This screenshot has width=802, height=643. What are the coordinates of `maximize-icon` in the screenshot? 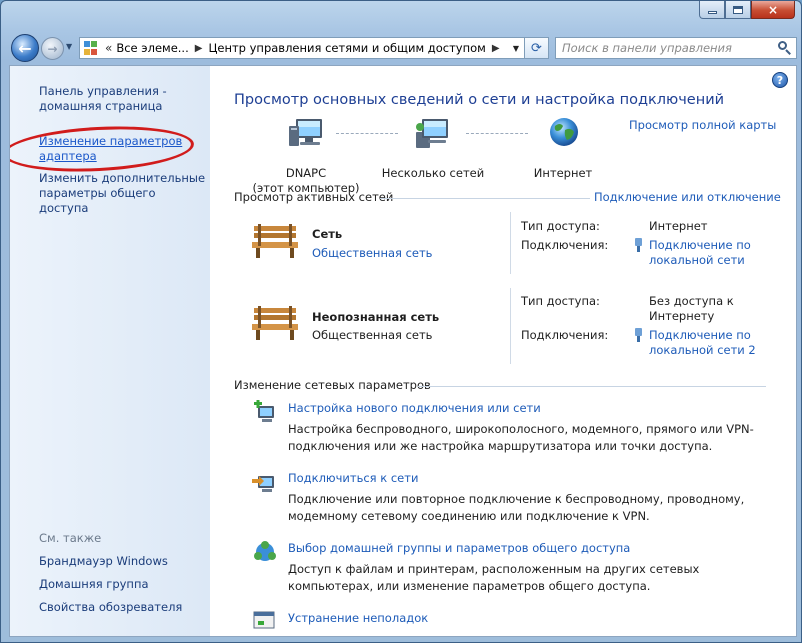 It's located at (738, 9).